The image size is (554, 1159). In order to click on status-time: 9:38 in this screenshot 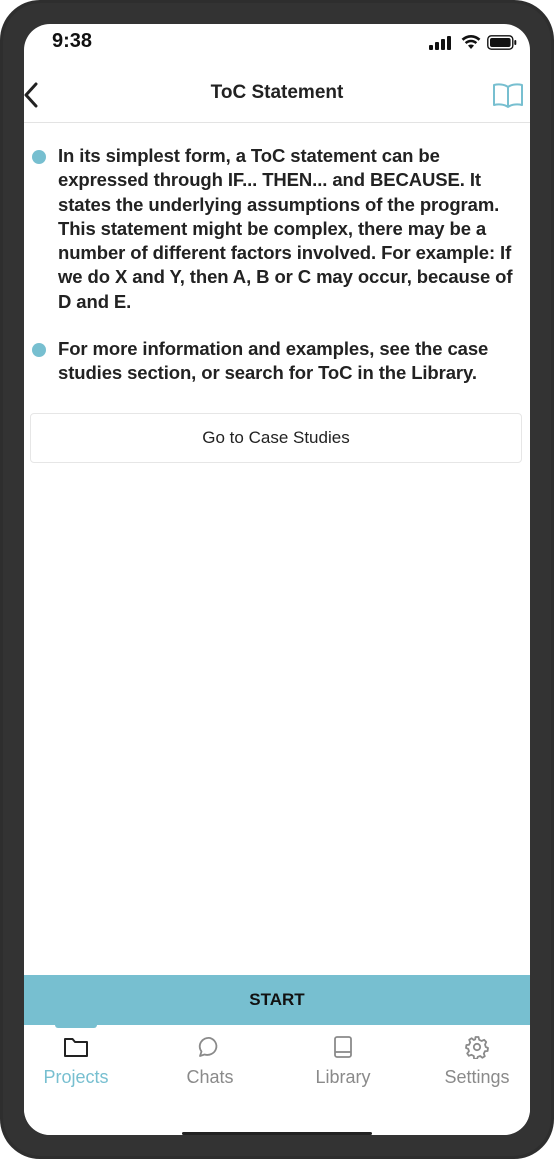, I will do `click(72, 41)`.